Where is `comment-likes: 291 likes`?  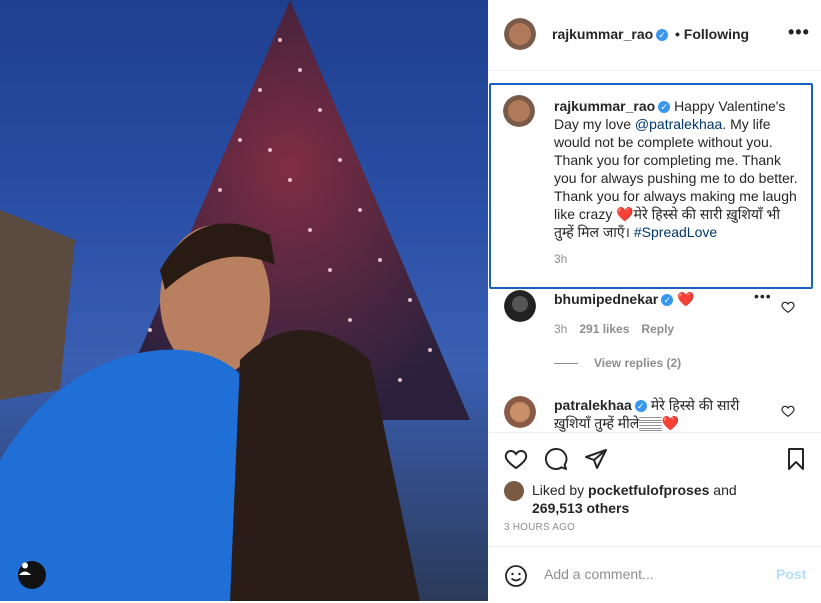 comment-likes: 291 likes is located at coordinates (604, 329).